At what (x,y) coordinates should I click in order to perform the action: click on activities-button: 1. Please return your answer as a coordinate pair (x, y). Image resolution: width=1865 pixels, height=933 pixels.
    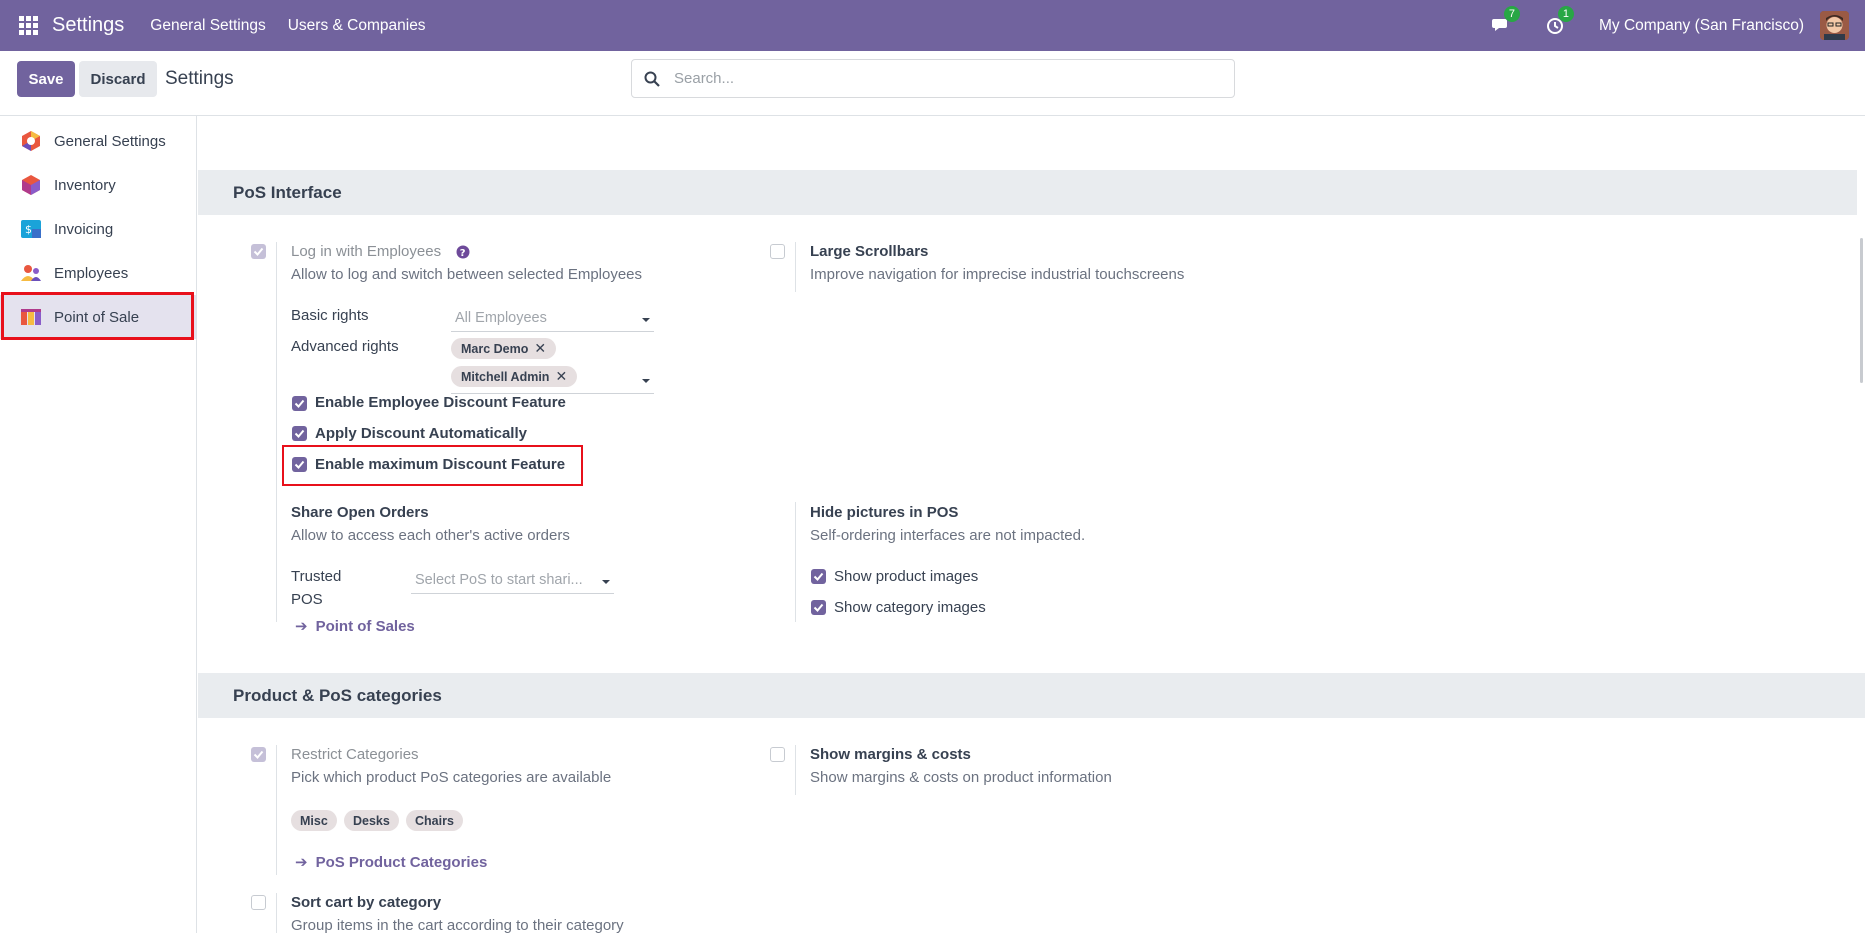
    Looking at the image, I should click on (1559, 21).